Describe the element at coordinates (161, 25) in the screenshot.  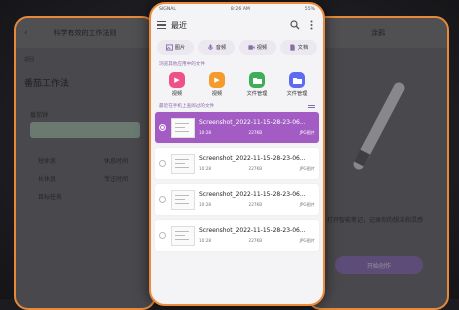
I see `menu-icon` at that location.